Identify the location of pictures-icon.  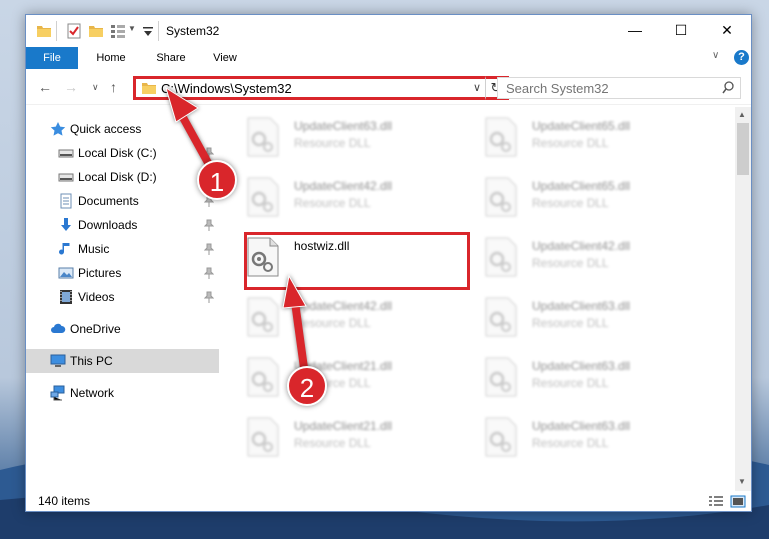
(66, 273).